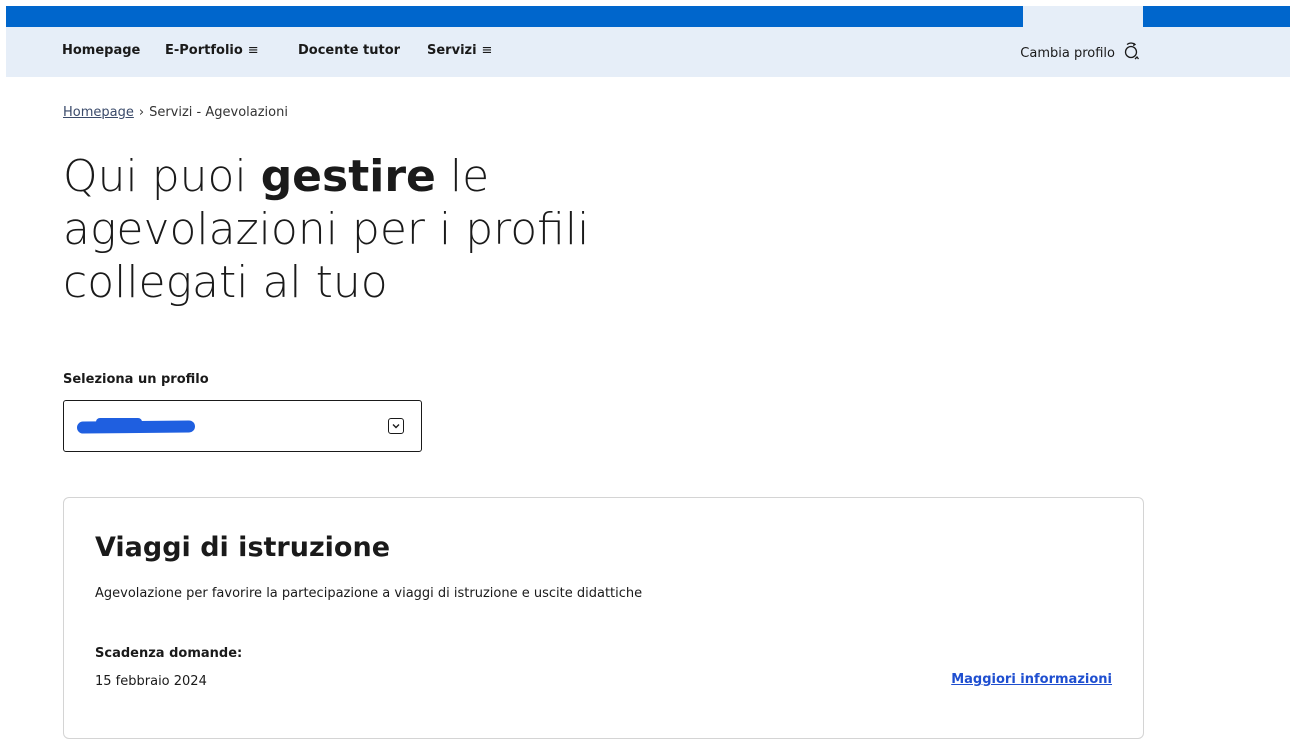  I want to click on breadcrumb-link-homepage: Homepage, so click(98, 112).